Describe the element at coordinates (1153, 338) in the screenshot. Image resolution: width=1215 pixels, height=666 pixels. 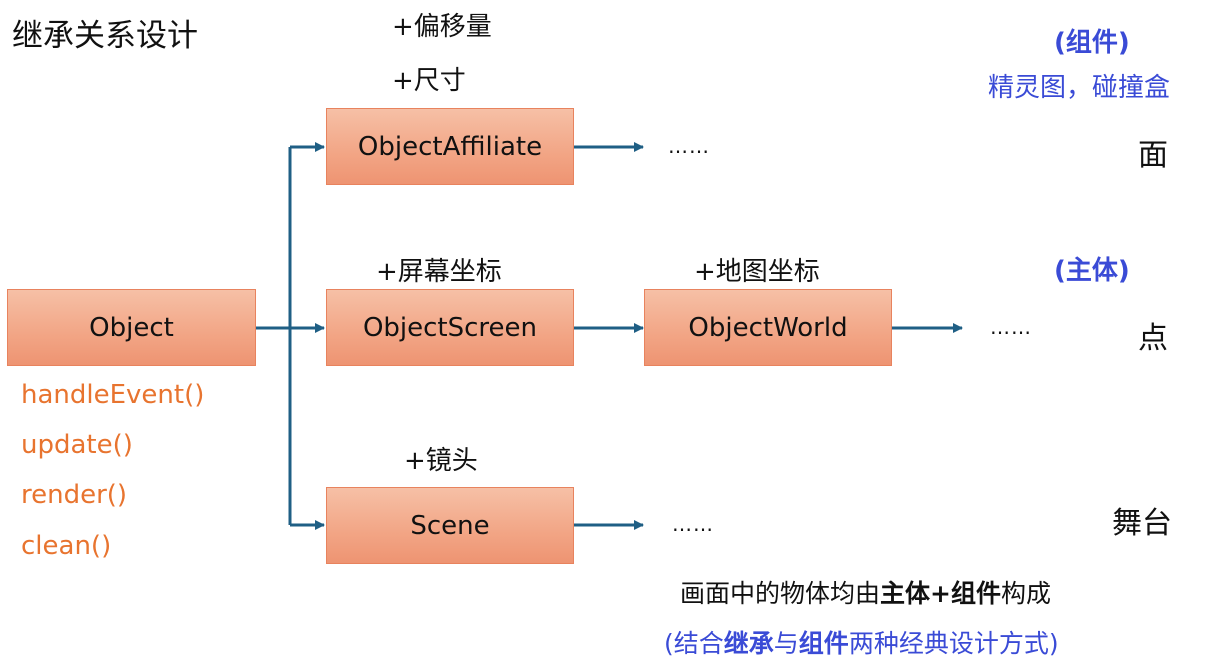
I see `label-point: 点` at that location.